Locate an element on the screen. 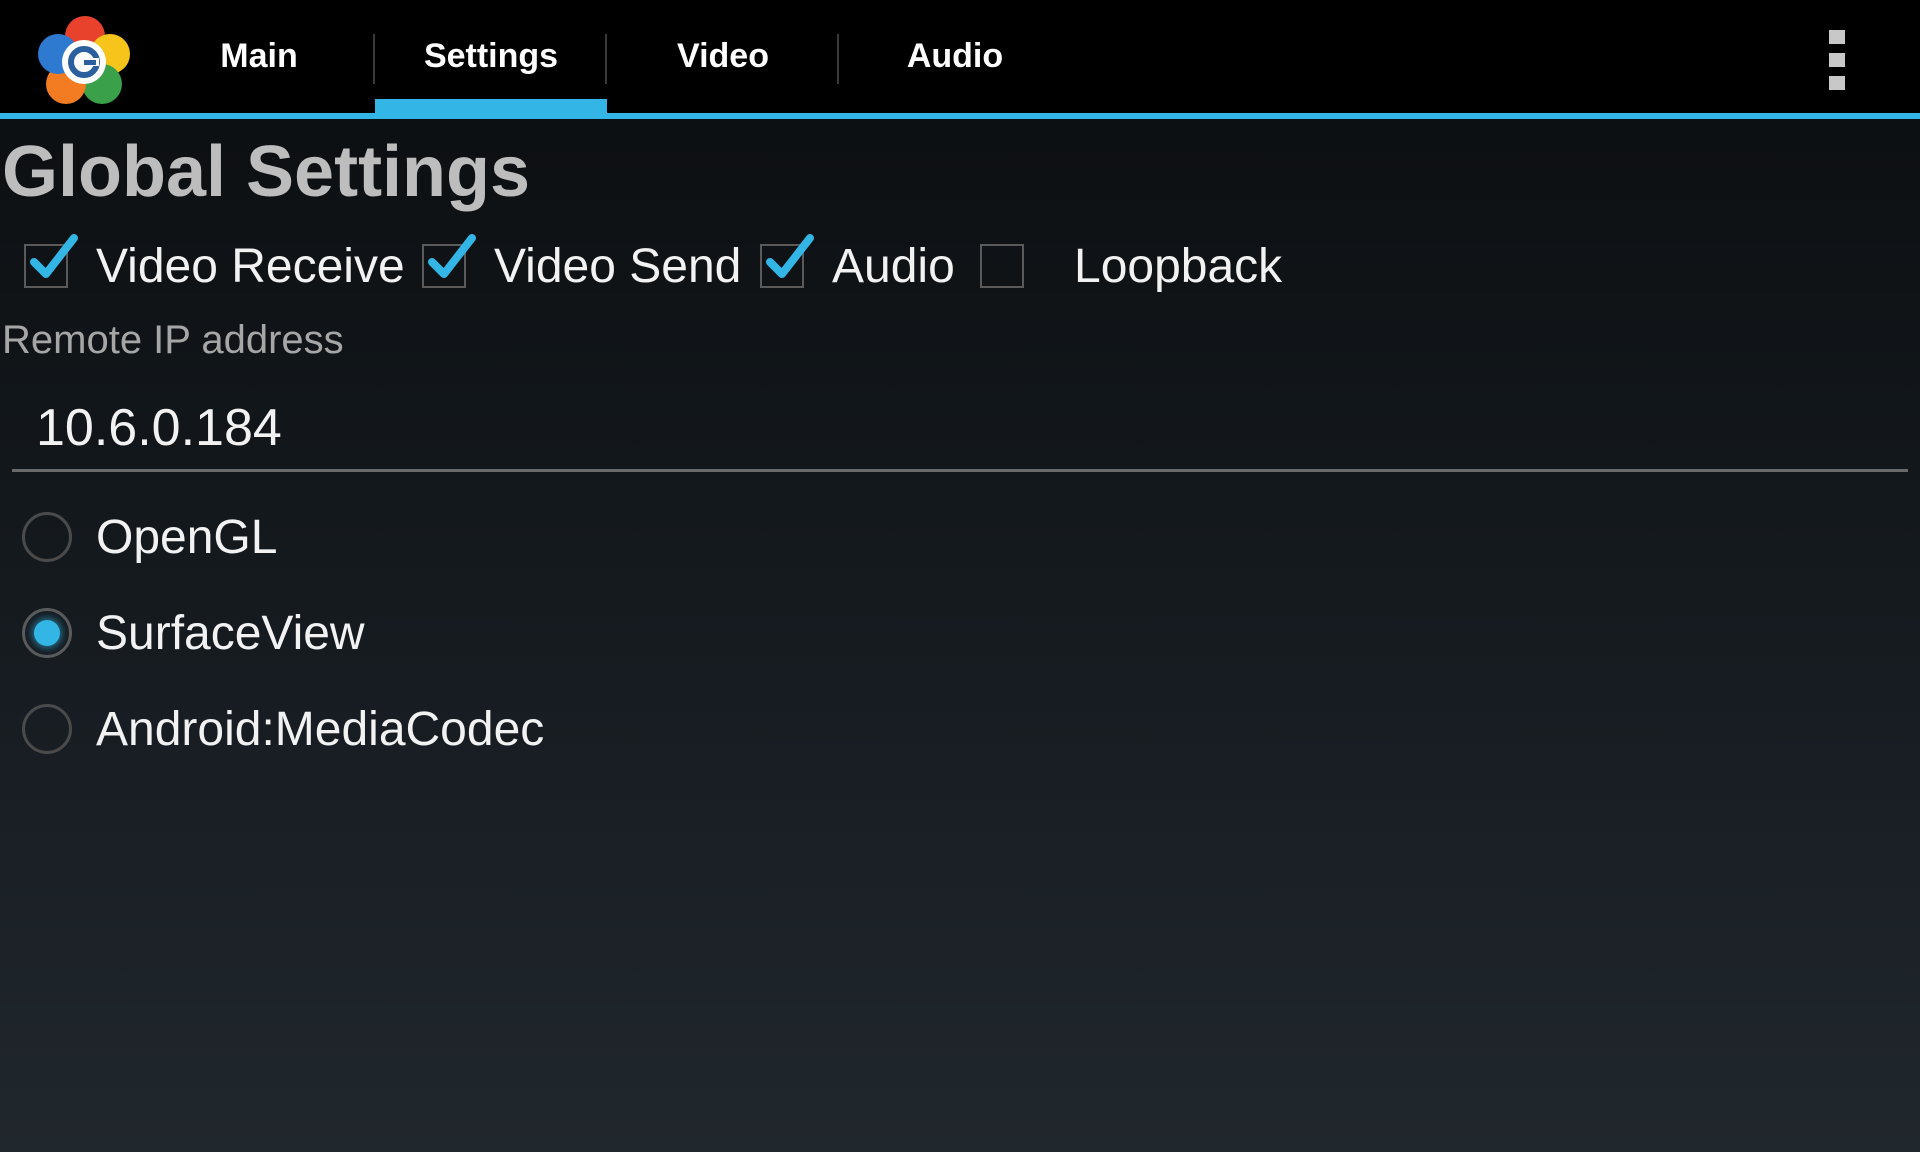  tab-settings-label: Settings is located at coordinates (491, 56).